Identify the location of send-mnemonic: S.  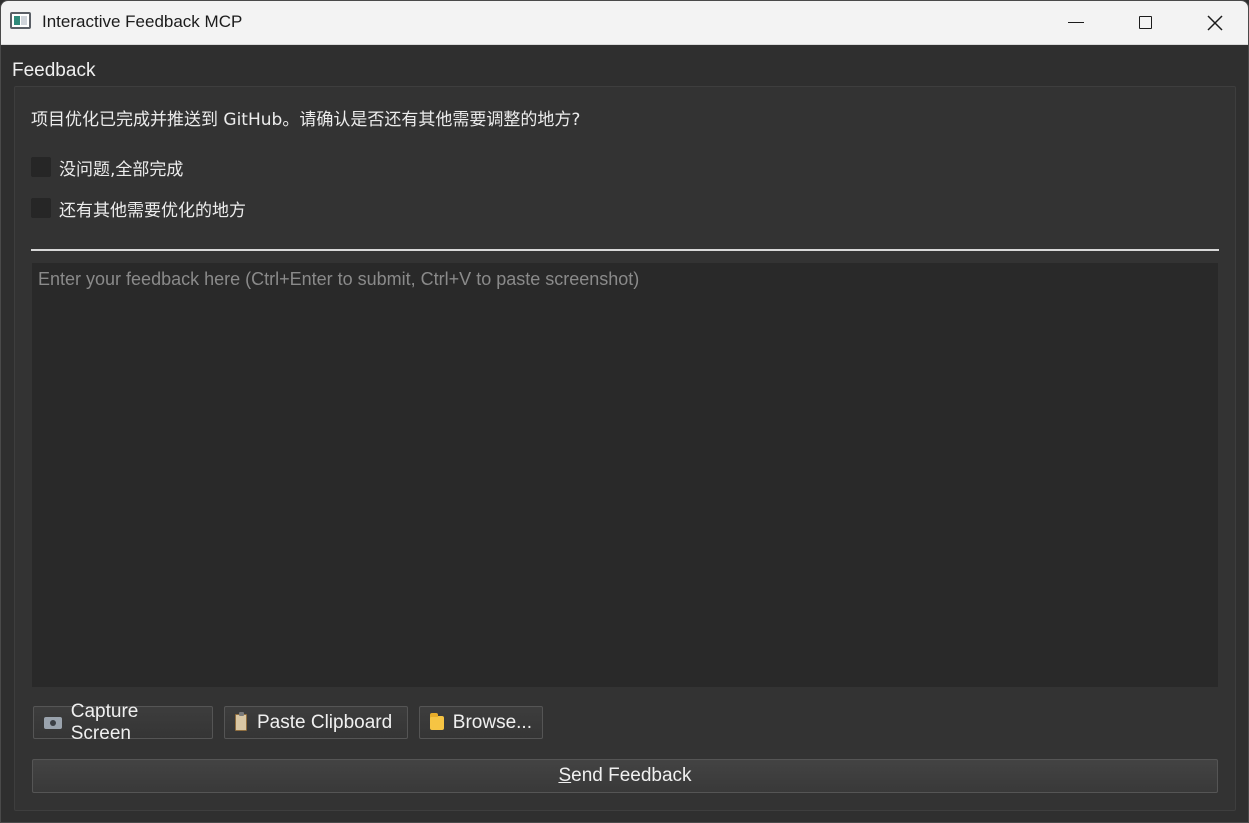
(565, 775).